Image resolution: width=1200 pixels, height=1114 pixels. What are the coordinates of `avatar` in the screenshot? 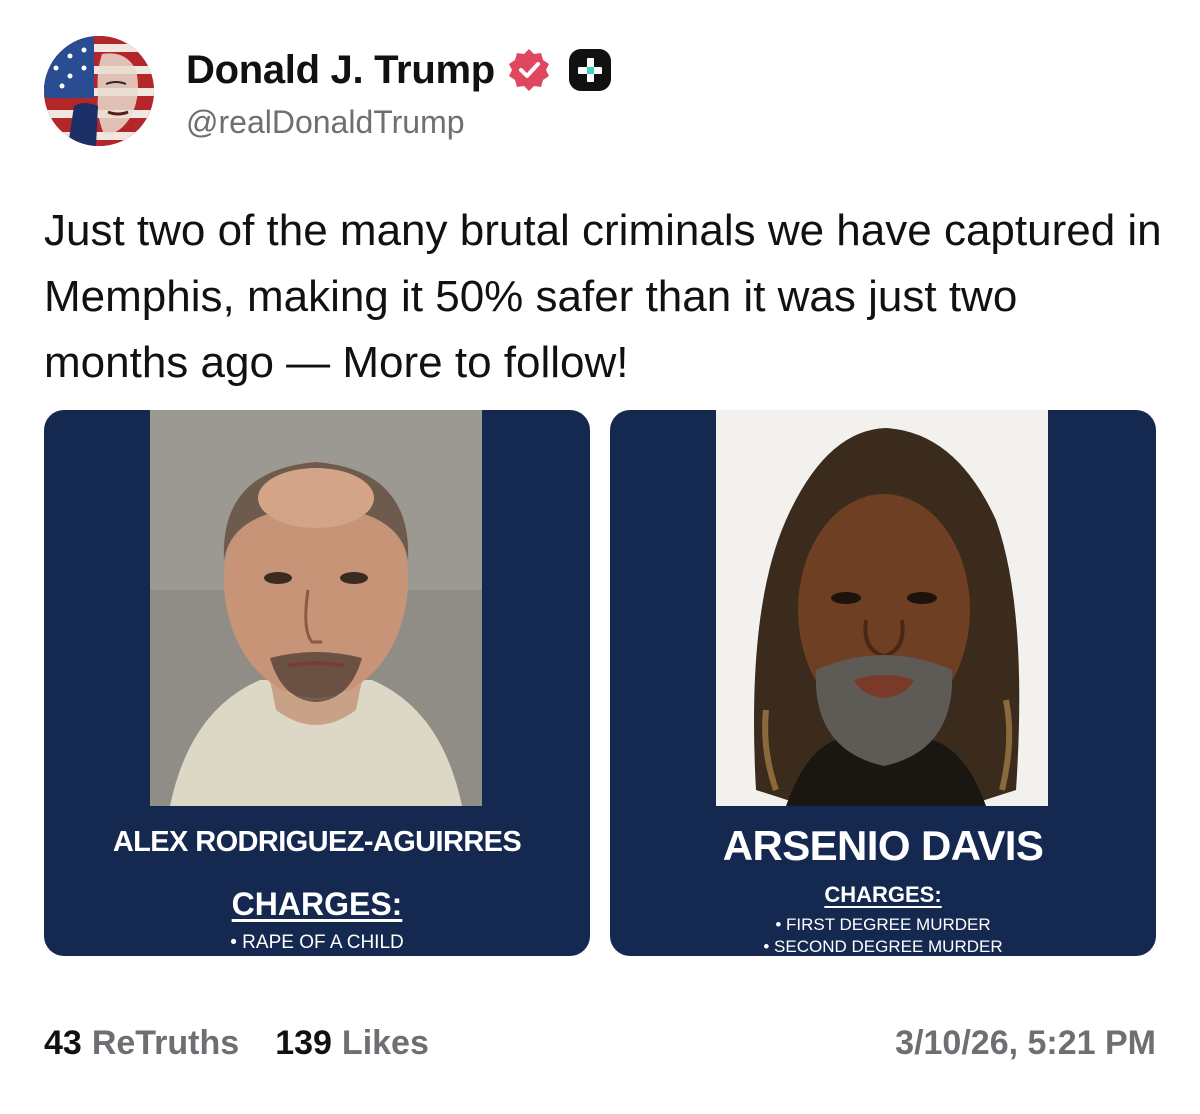 It's located at (99, 91).